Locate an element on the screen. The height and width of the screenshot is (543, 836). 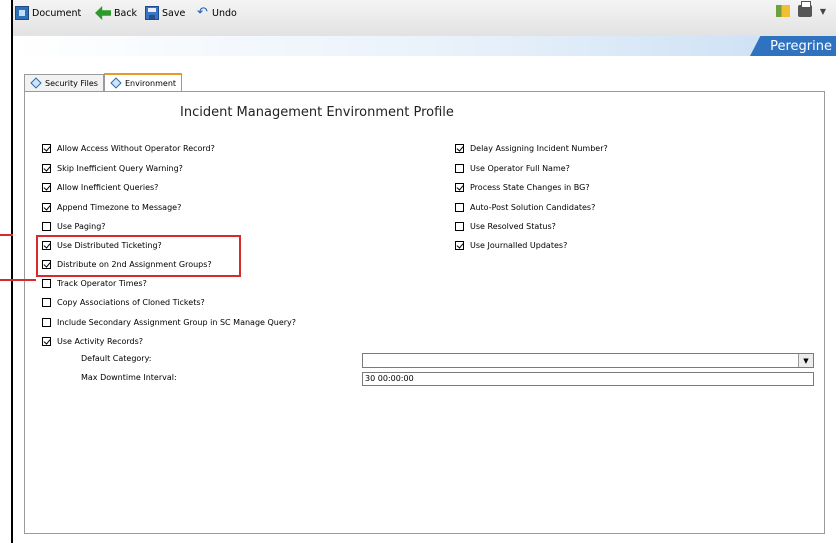
undo-button: ↶ Undo is located at coordinates (217, 13).